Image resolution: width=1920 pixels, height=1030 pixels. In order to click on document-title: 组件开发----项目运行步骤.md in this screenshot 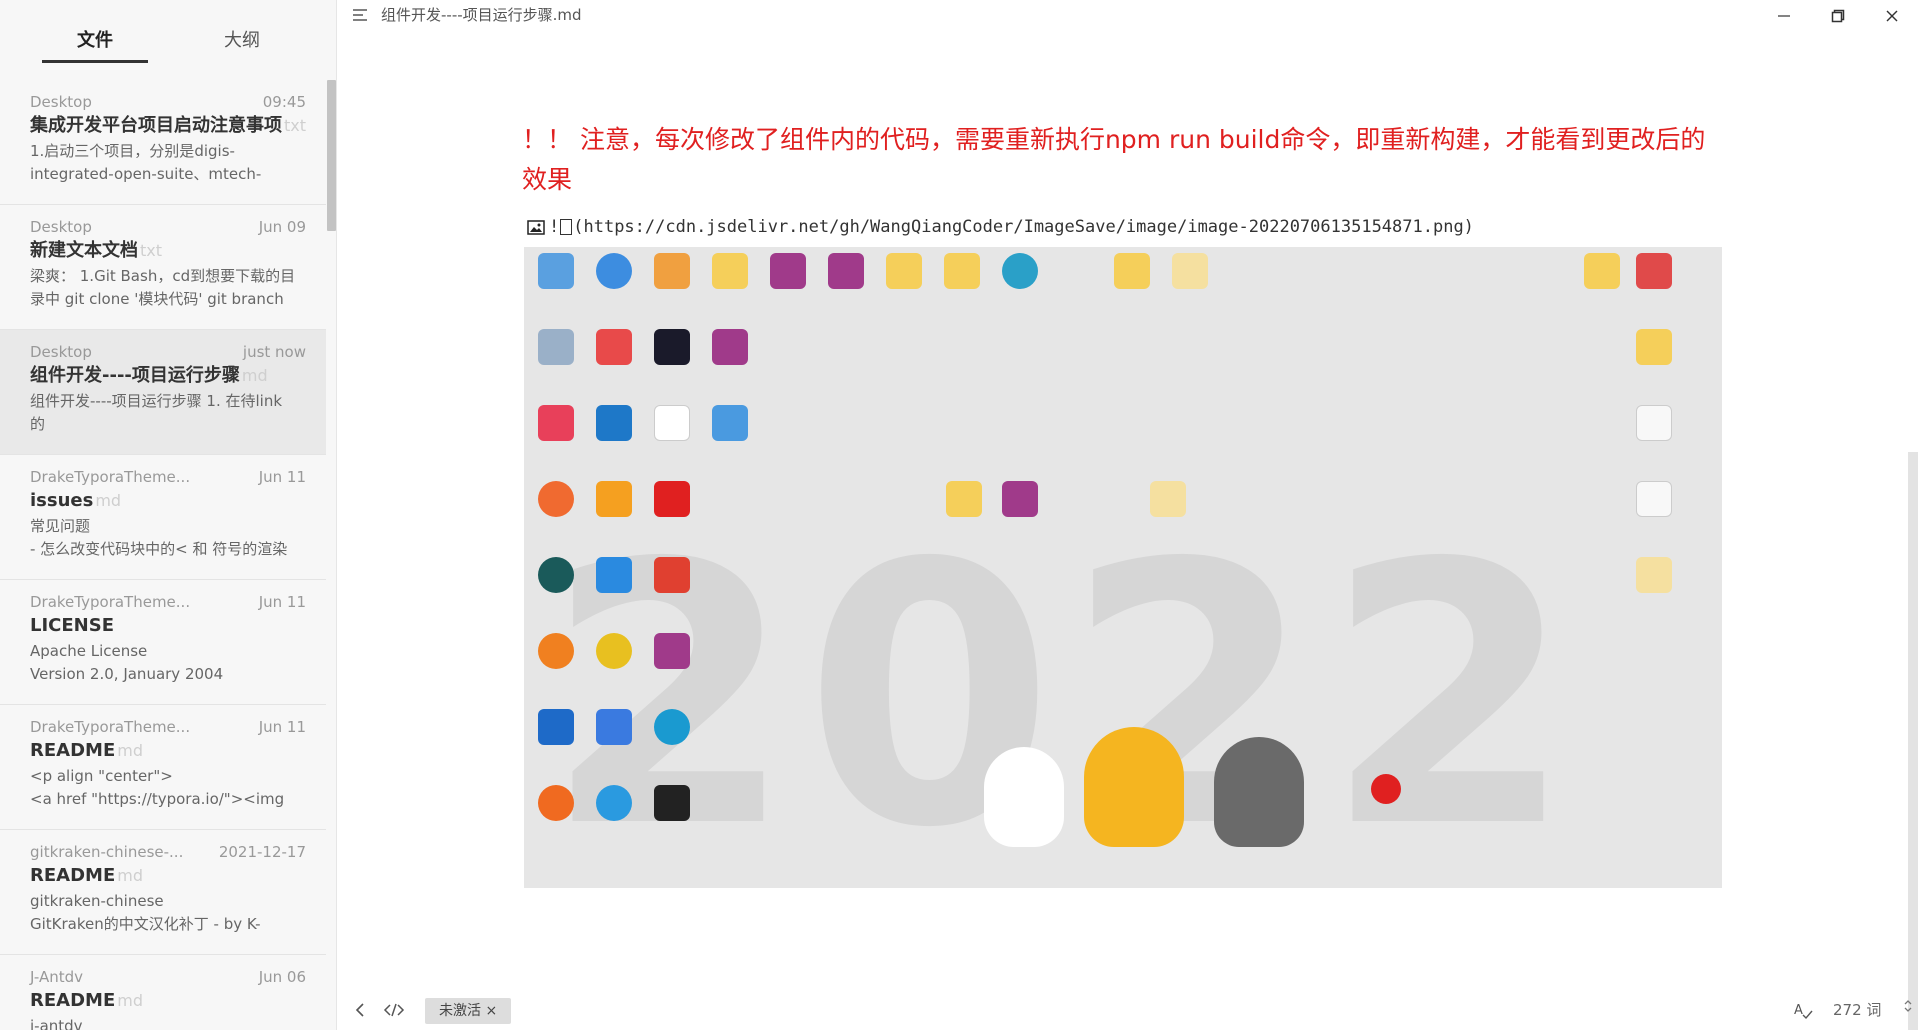, I will do `click(481, 15)`.